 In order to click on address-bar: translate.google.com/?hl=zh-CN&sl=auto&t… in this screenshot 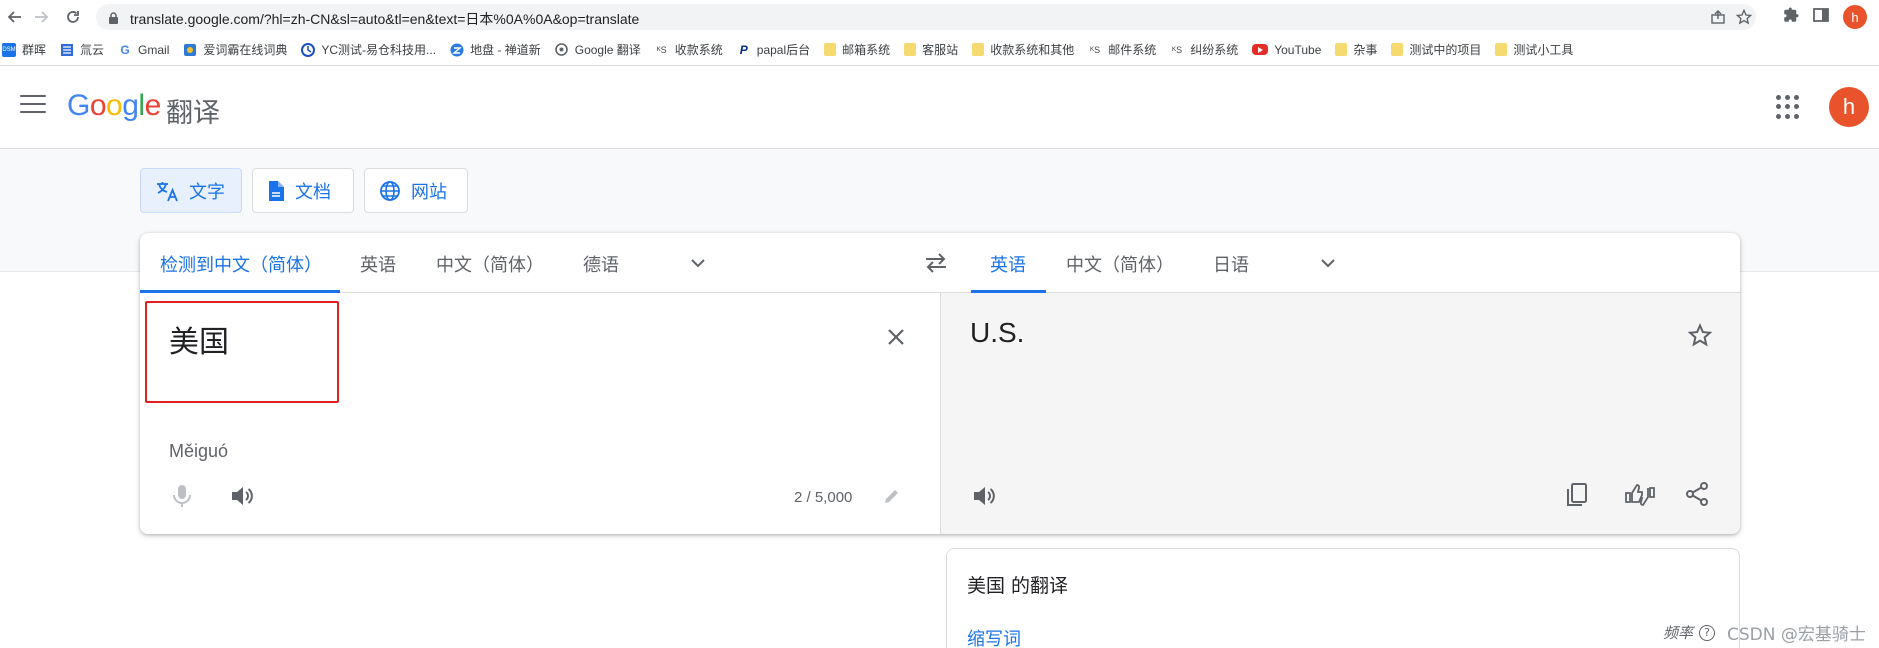, I will do `click(926, 17)`.